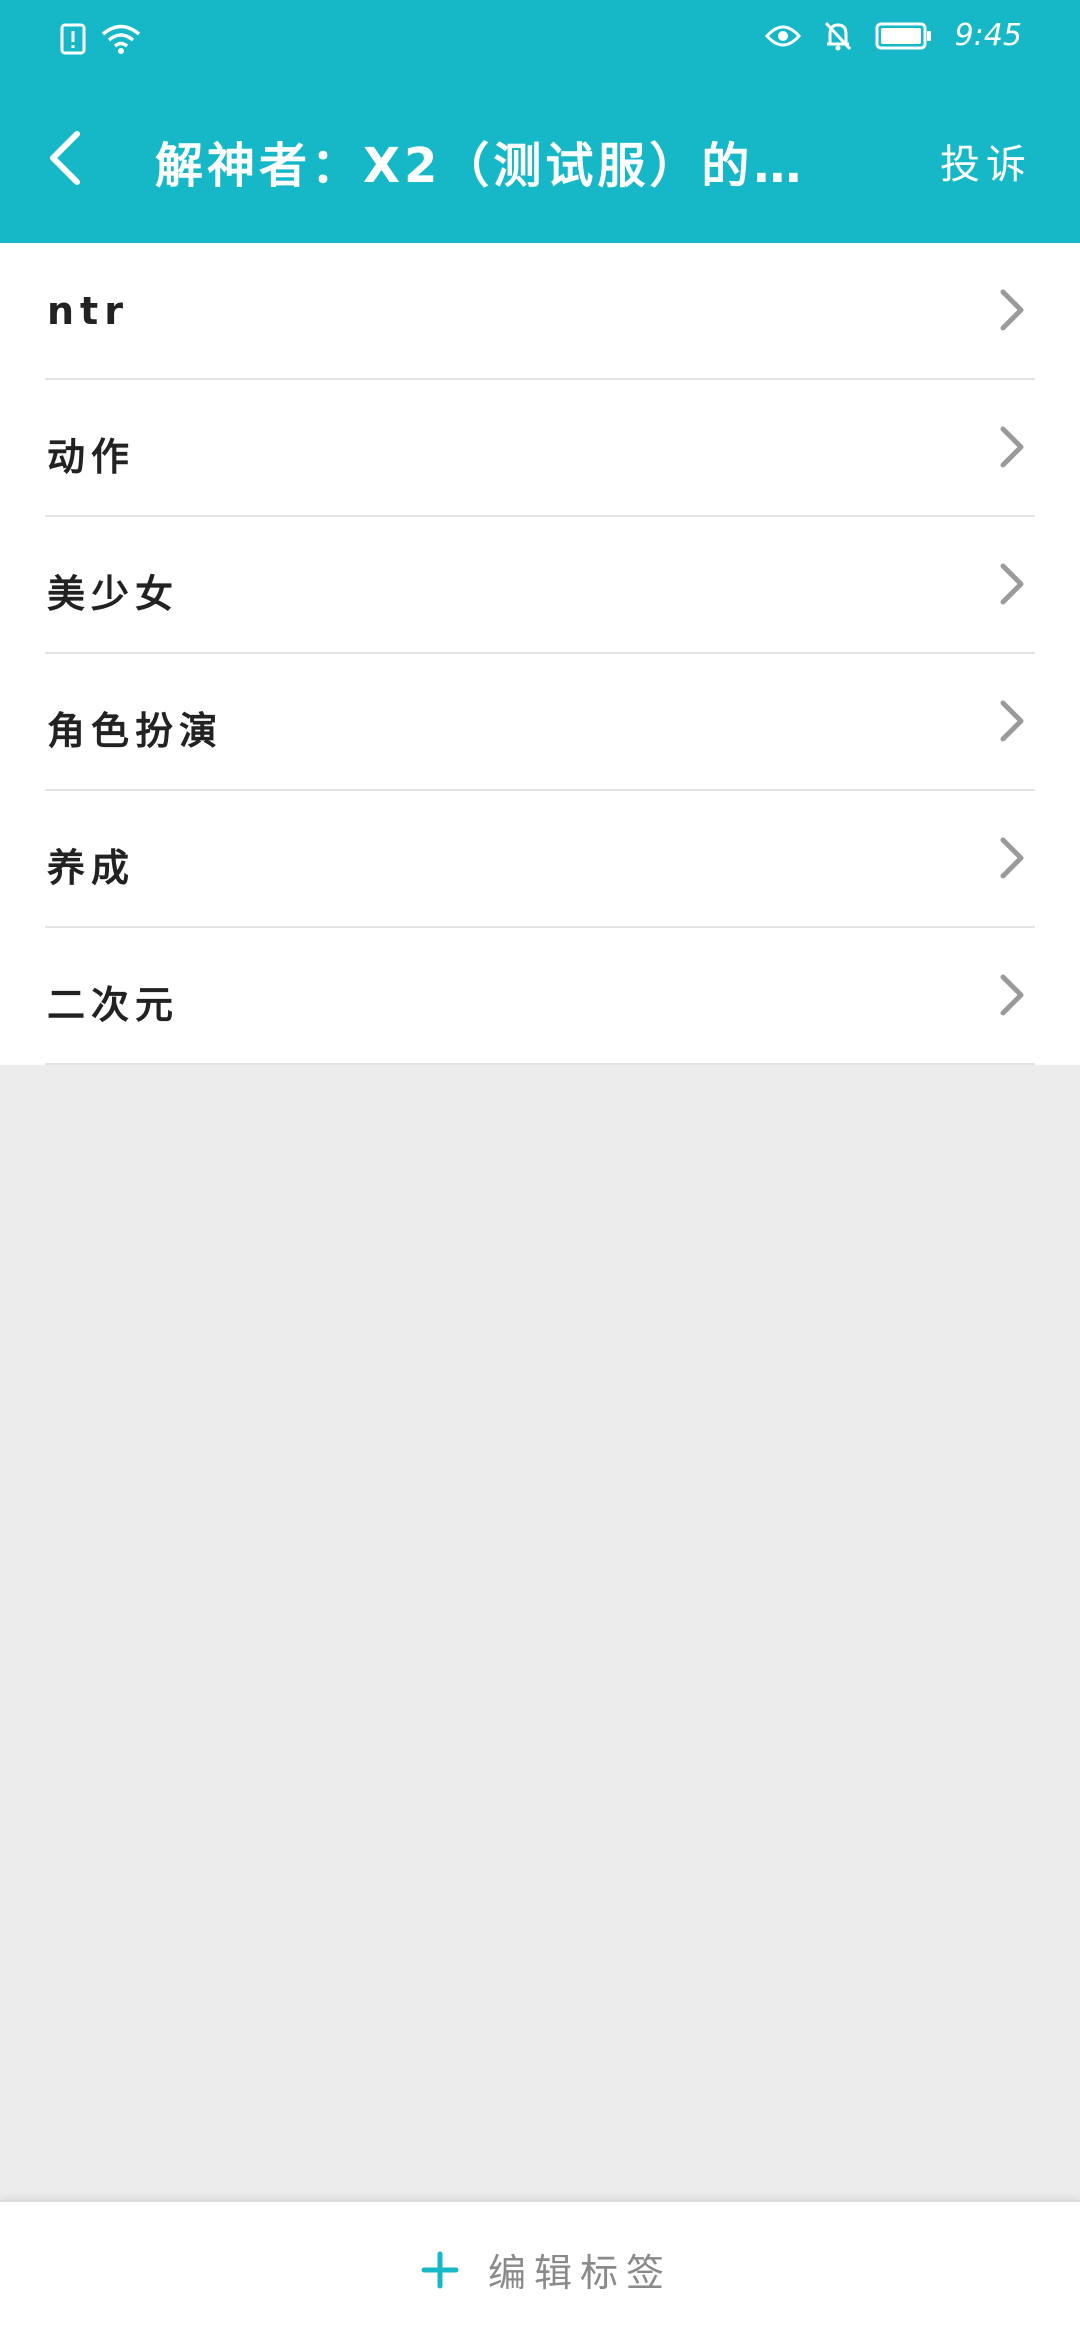 The image size is (1080, 2342). Describe the element at coordinates (986, 161) in the screenshot. I see `report-button: 投诉` at that location.